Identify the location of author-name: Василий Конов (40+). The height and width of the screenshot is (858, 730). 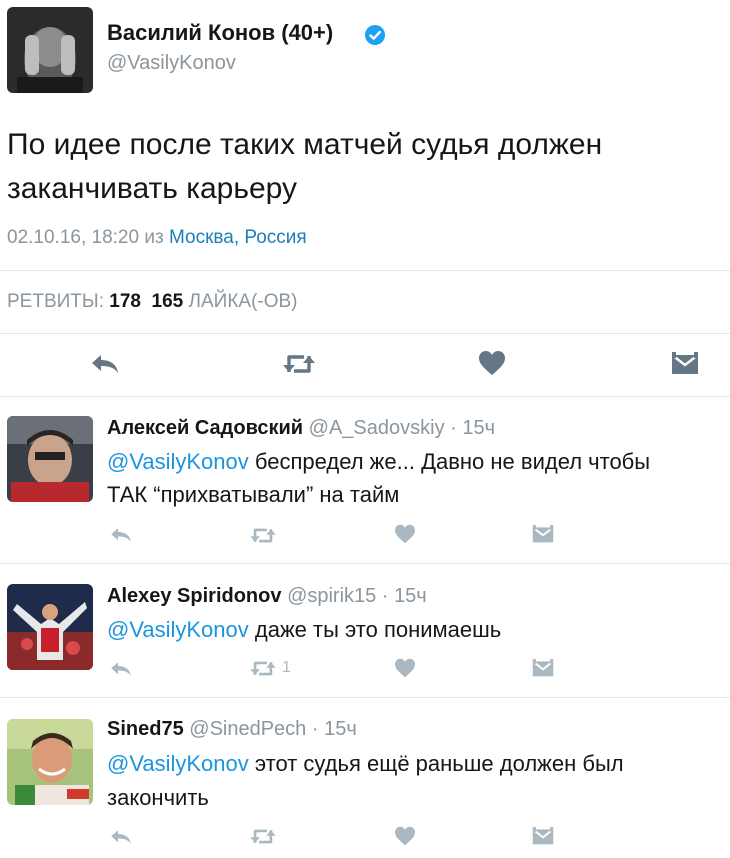
(220, 33).